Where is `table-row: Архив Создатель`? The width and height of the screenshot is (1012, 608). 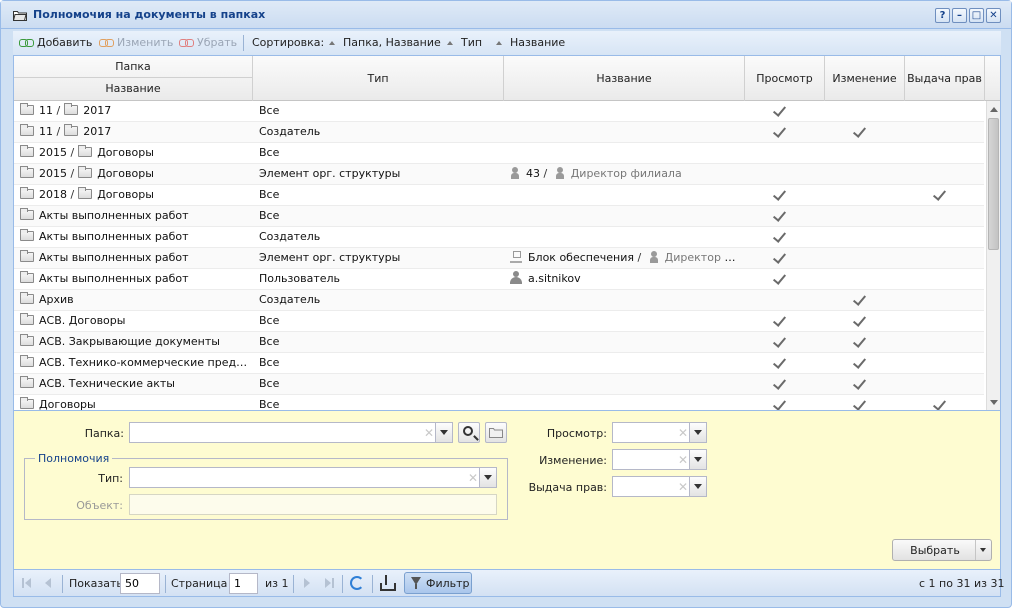
table-row: Архив Создатель is located at coordinates (499, 300).